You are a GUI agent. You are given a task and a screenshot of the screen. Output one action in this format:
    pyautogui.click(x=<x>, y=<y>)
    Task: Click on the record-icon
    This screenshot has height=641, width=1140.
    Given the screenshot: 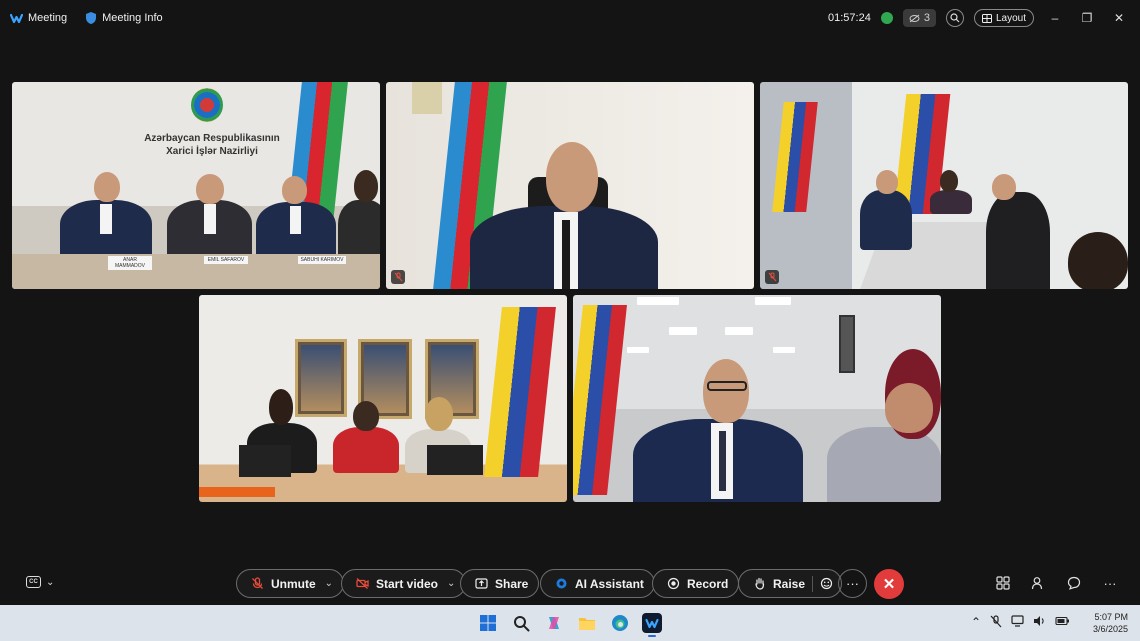 What is the action you would take?
    pyautogui.click(x=673, y=583)
    